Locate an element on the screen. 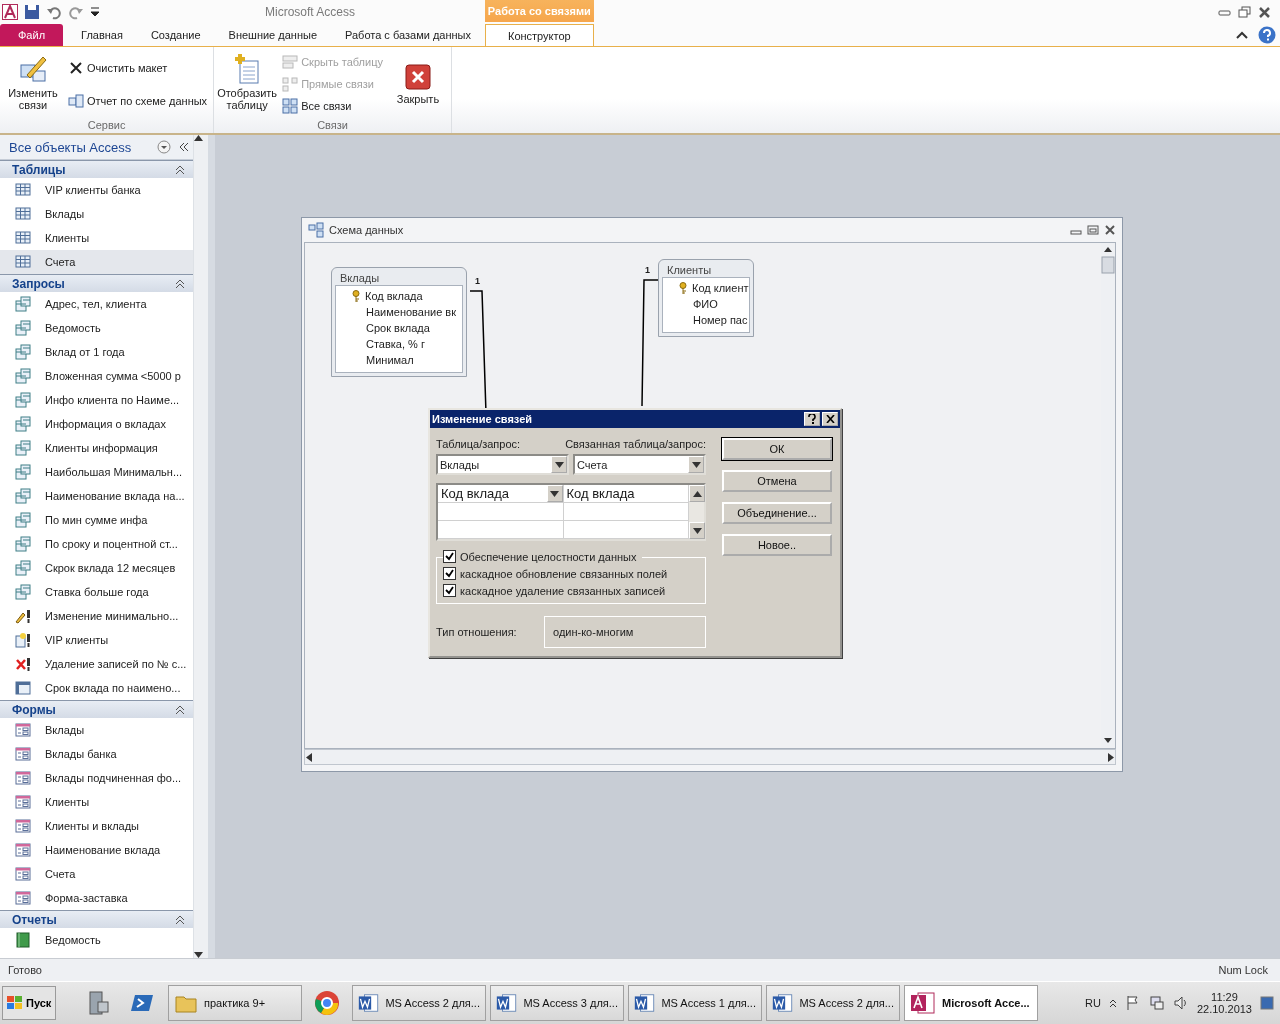 Image resolution: width=1280 pixels, height=1024 pixels. dialog-button: Отмена is located at coordinates (777, 481).